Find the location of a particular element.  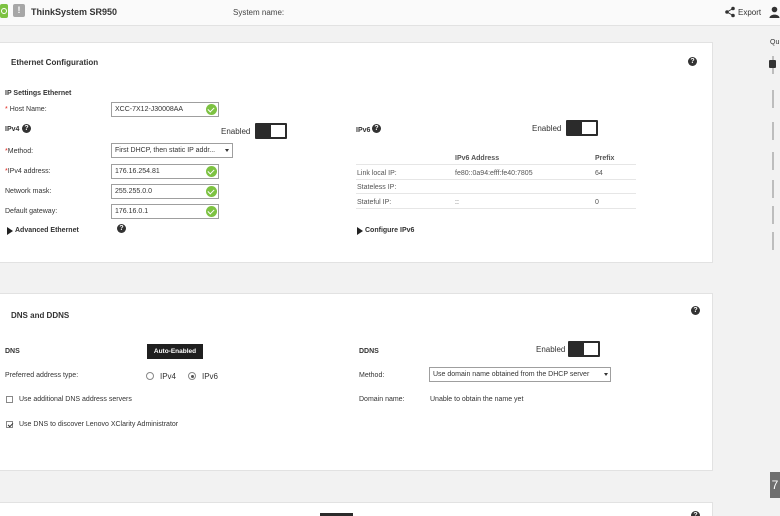

panel-title: DNS and DDNS is located at coordinates (40, 315).